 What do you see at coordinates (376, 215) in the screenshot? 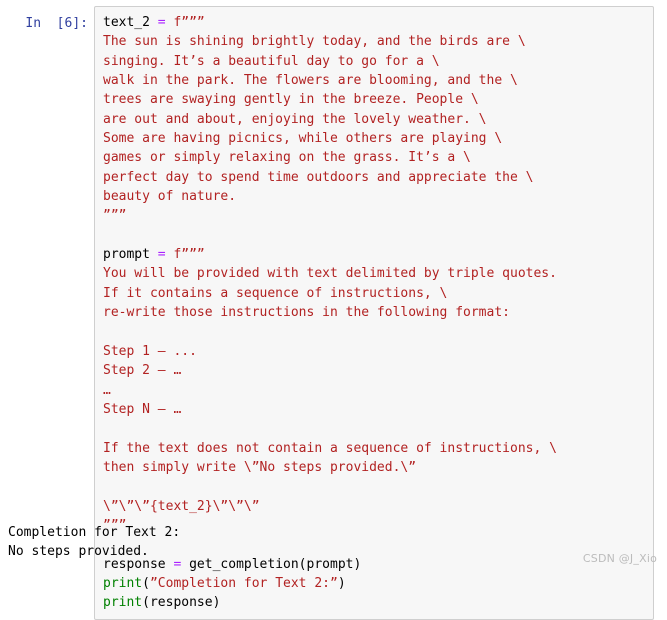
I see `code-line: ”””` at bounding box center [376, 215].